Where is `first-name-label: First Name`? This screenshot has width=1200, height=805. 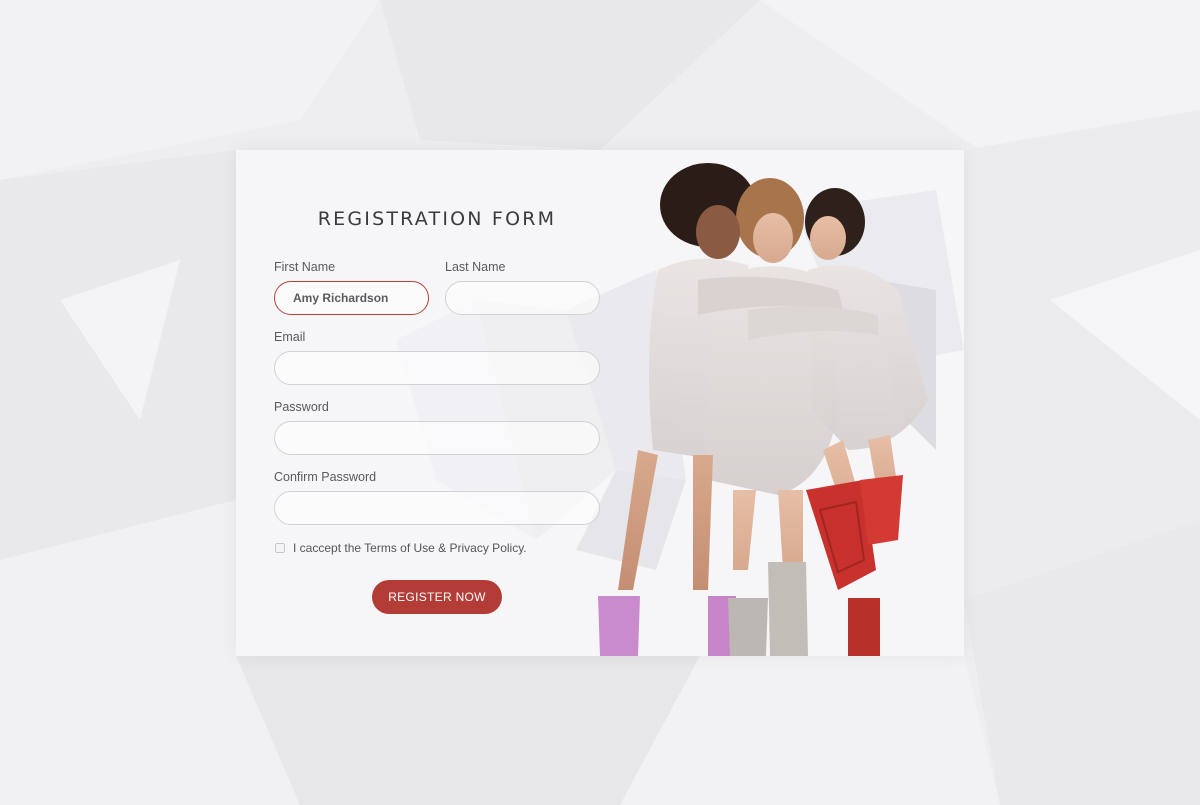 first-name-label: First Name is located at coordinates (305, 267).